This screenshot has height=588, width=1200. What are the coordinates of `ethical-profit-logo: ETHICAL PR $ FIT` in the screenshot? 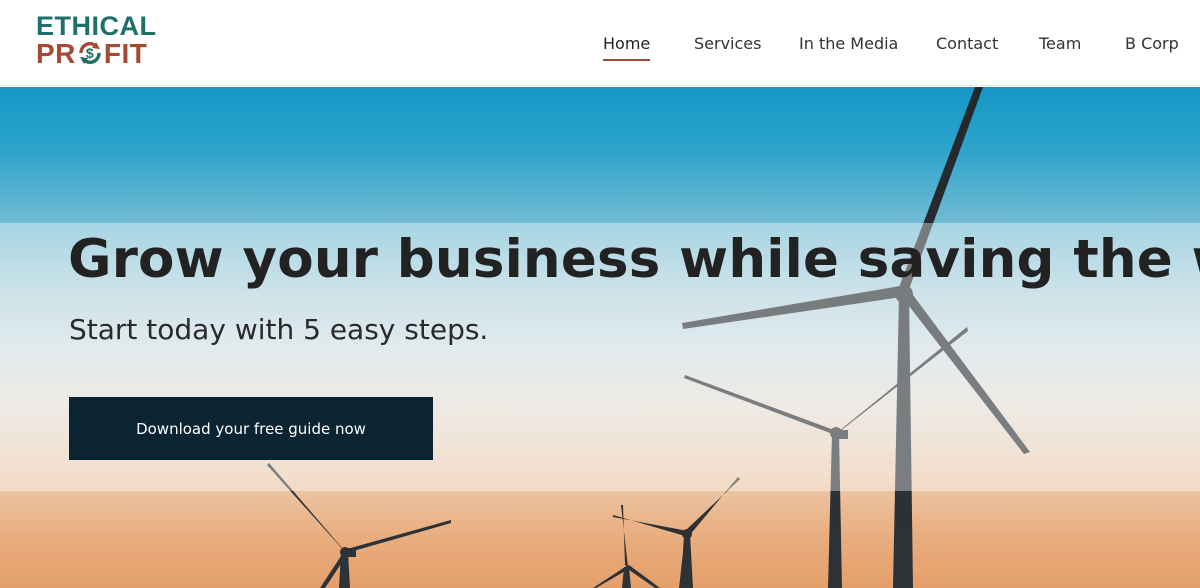 It's located at (96, 41).